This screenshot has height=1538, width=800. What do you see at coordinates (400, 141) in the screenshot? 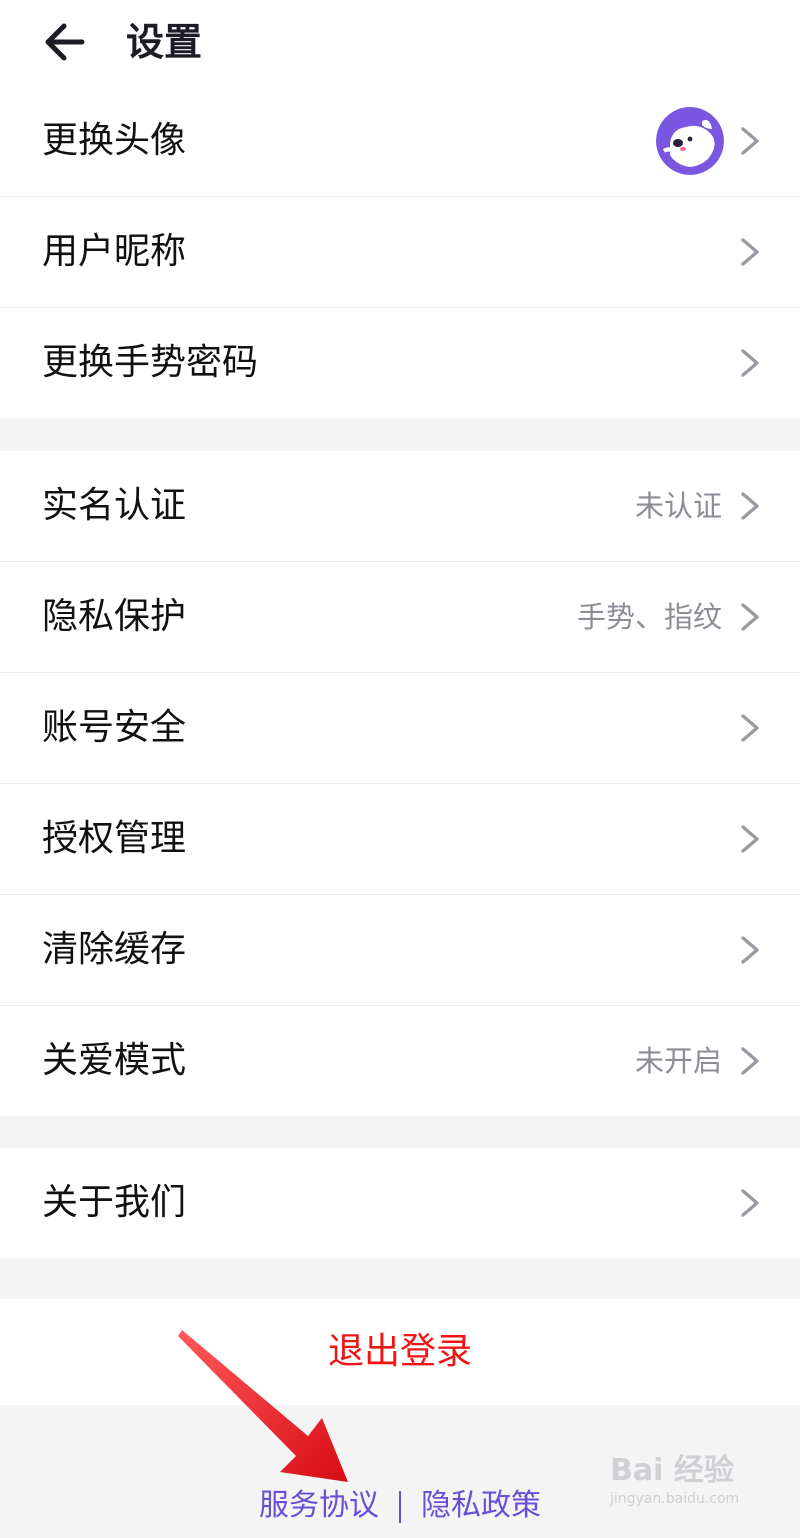
I see `settings-row-change-avatar: 更换头像` at bounding box center [400, 141].